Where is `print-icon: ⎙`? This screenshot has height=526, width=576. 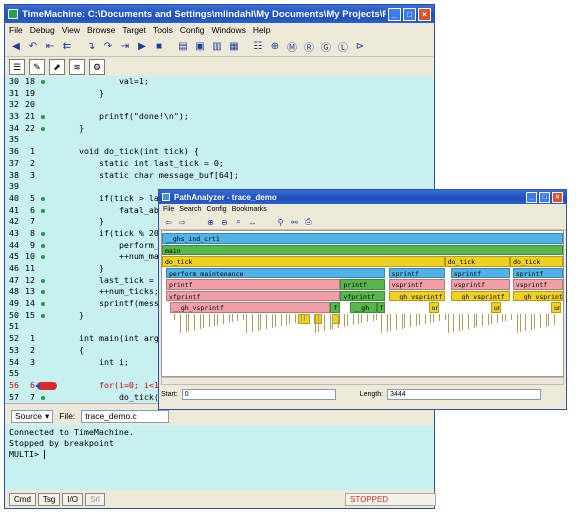 print-icon: ⎙ is located at coordinates (308, 222).